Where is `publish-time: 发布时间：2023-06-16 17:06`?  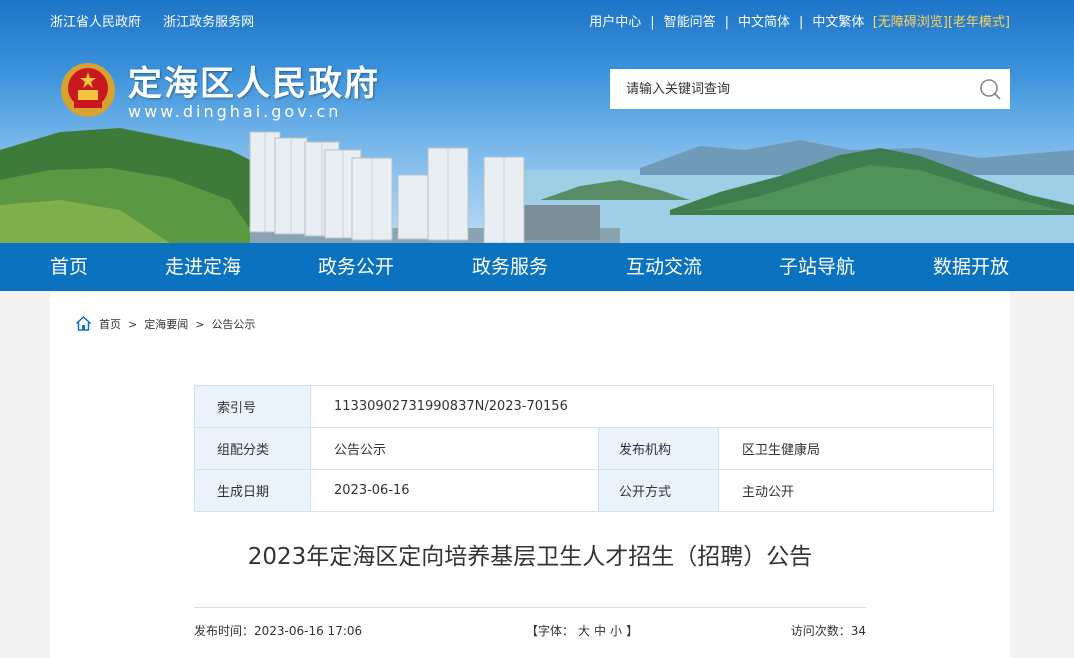 publish-time: 发布时间：2023-06-16 17:06 is located at coordinates (278, 631).